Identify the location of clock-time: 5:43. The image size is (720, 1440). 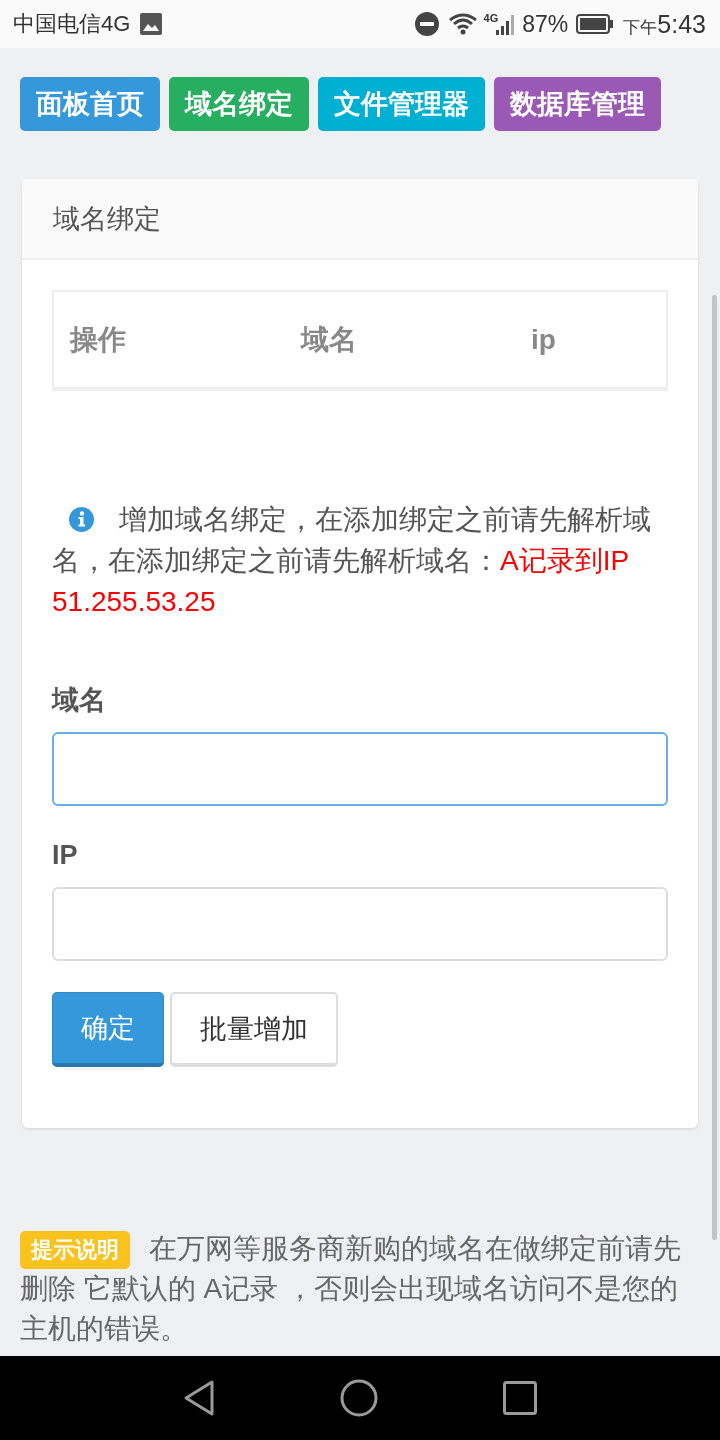
(681, 24).